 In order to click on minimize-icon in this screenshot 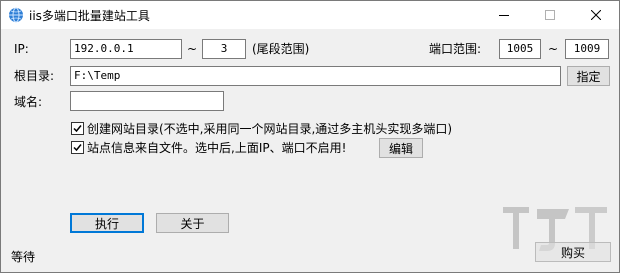, I will do `click(504, 15)`.